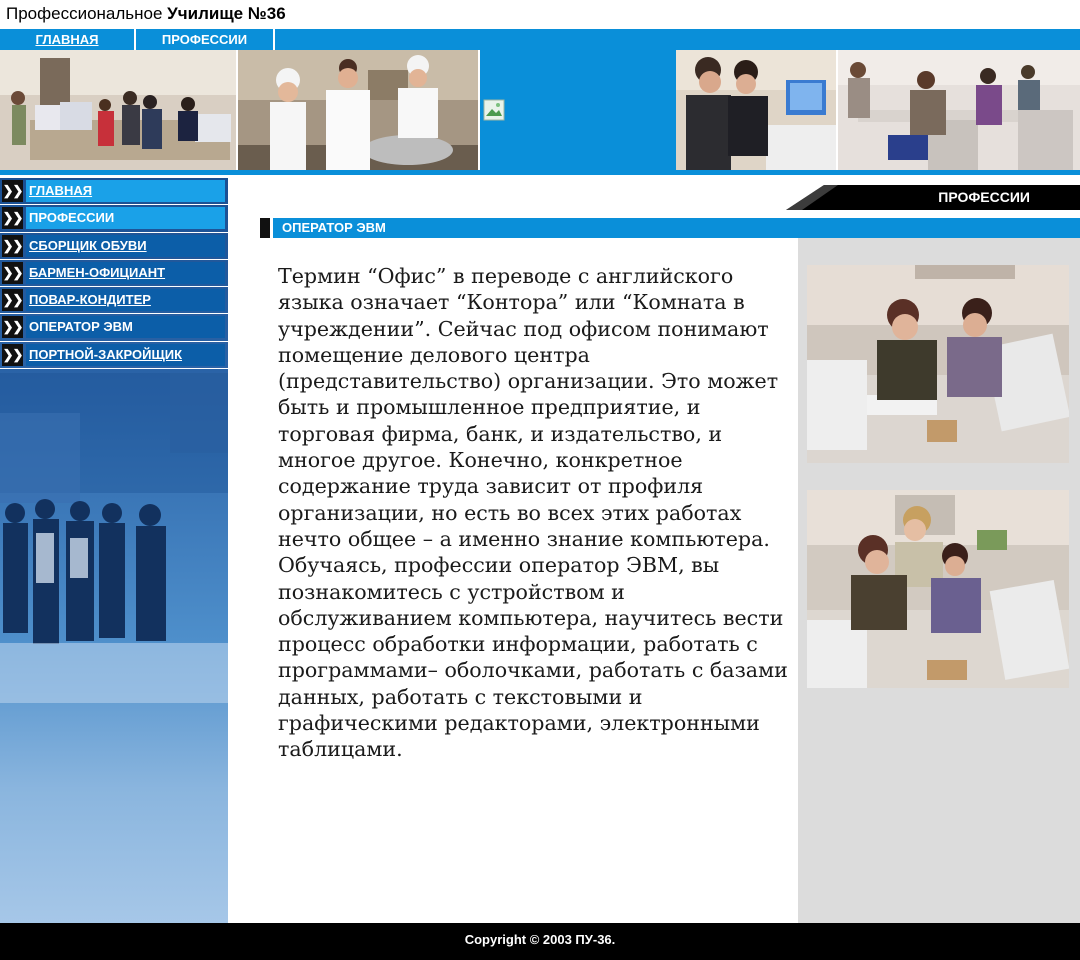 The image size is (1080, 960). I want to click on footer: Copyright © 2003 ПУ-36., so click(540, 941).